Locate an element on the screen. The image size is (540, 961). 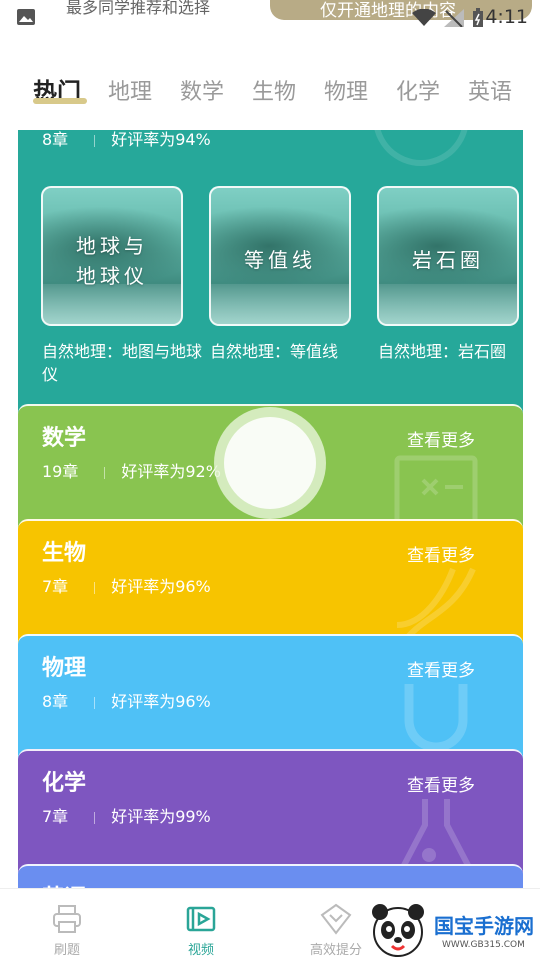
thumbnail-title: 岩石圈 is located at coordinates (448, 260).